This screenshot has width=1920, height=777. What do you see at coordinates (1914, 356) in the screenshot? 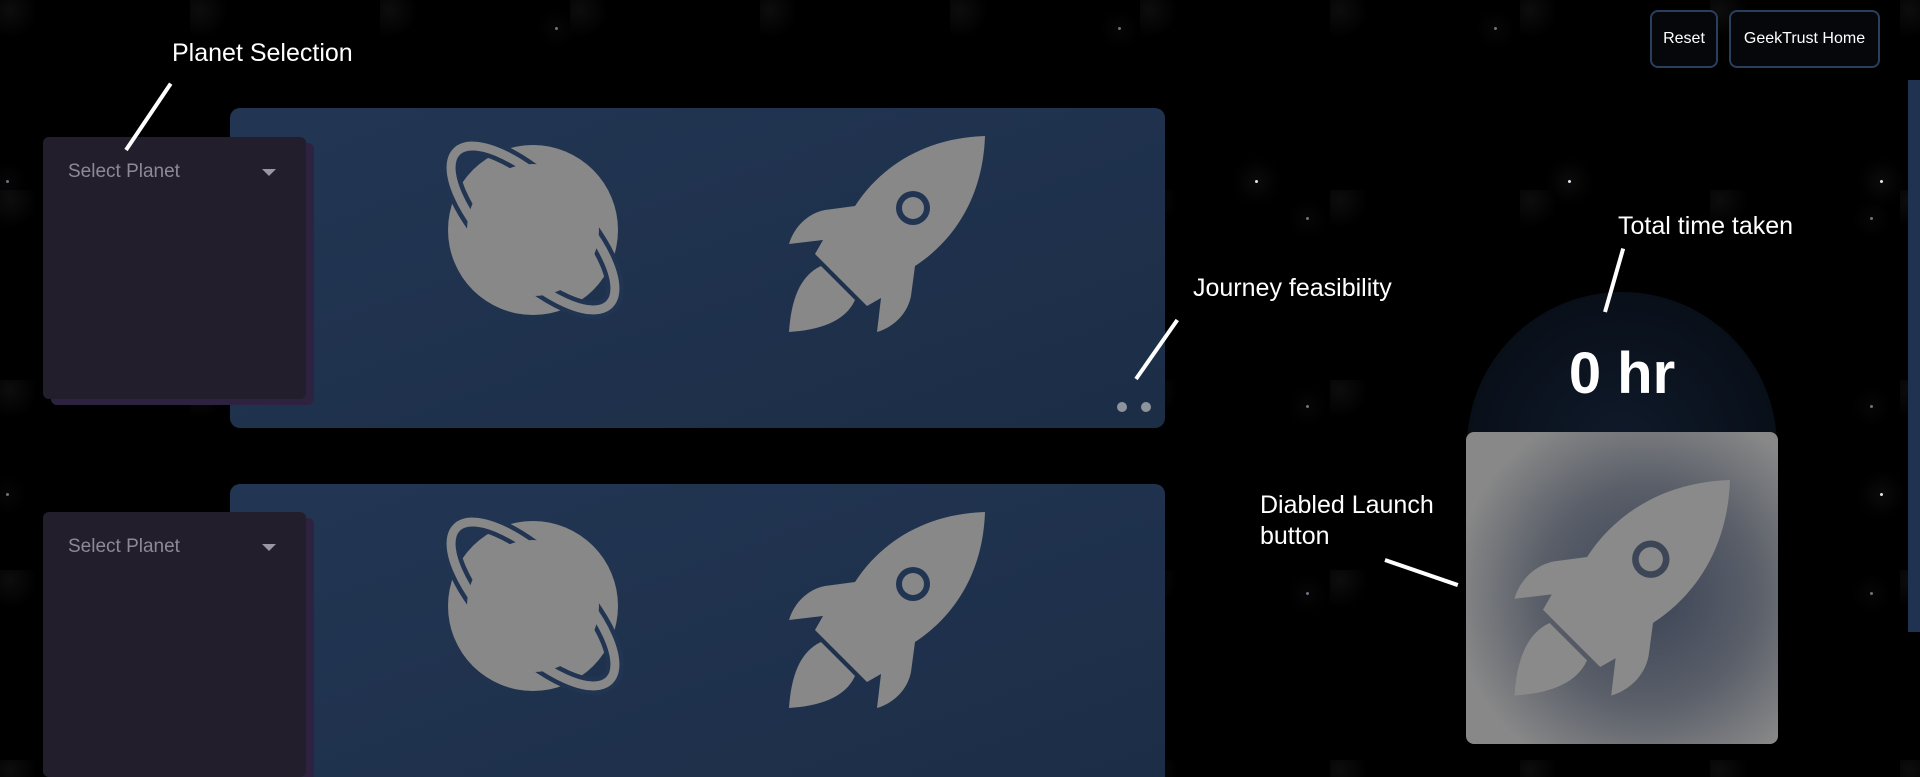
I see `scrollbar` at bounding box center [1914, 356].